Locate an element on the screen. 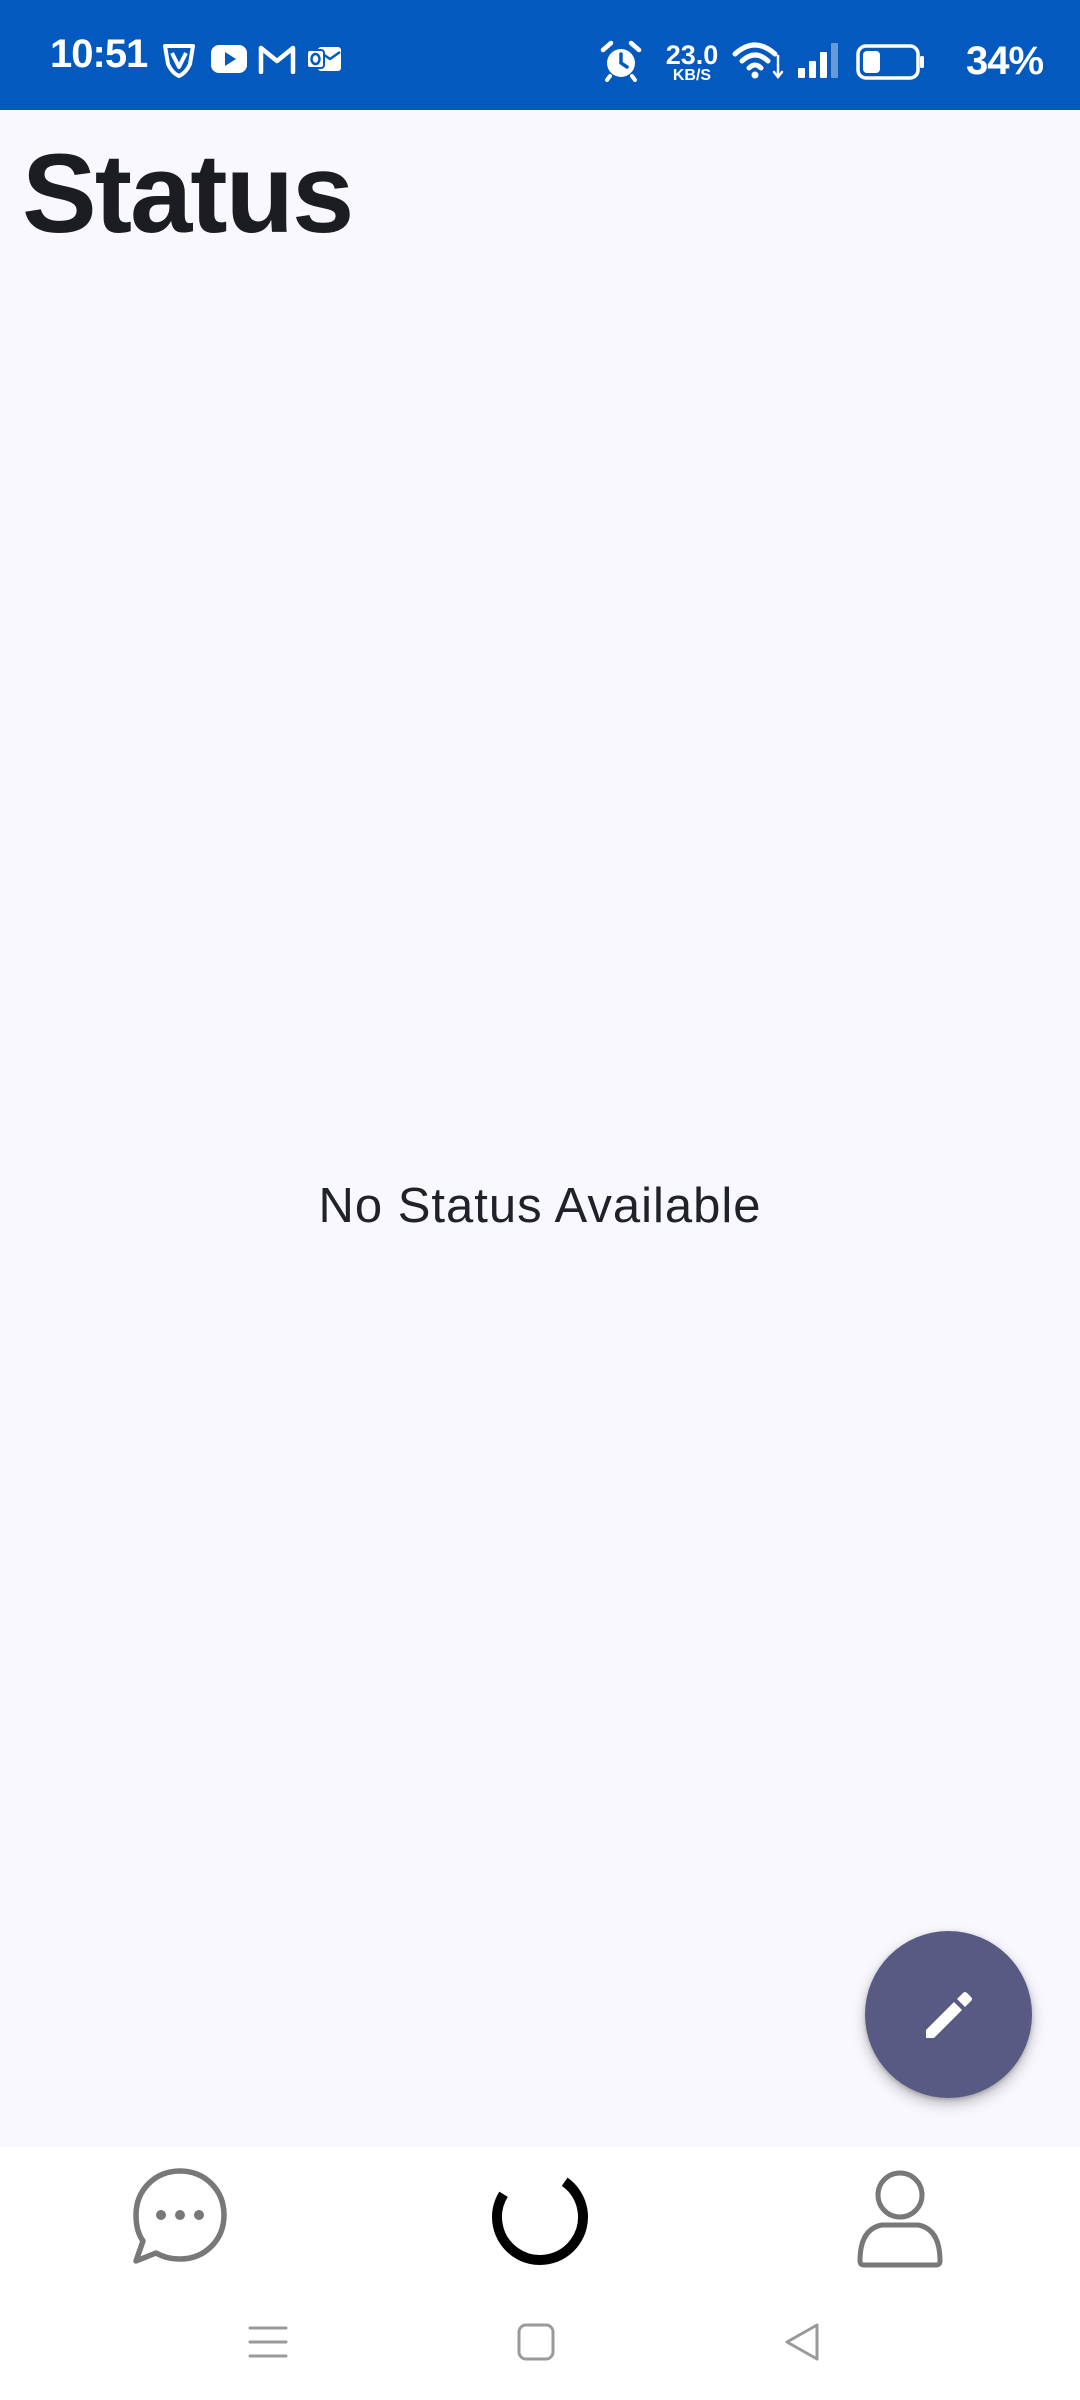 This screenshot has width=1080, height=2400. chat-bubble-icon is located at coordinates (180, 2216).